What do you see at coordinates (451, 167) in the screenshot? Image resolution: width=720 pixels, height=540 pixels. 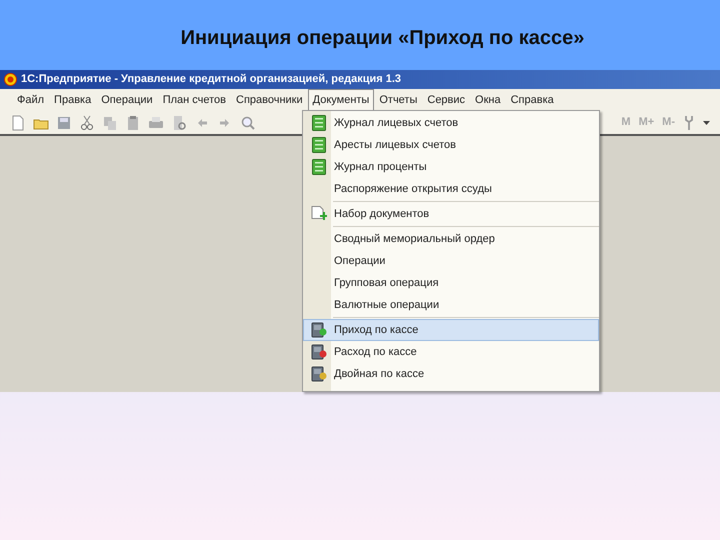 I see `menu-entry: Журнал проценты` at bounding box center [451, 167].